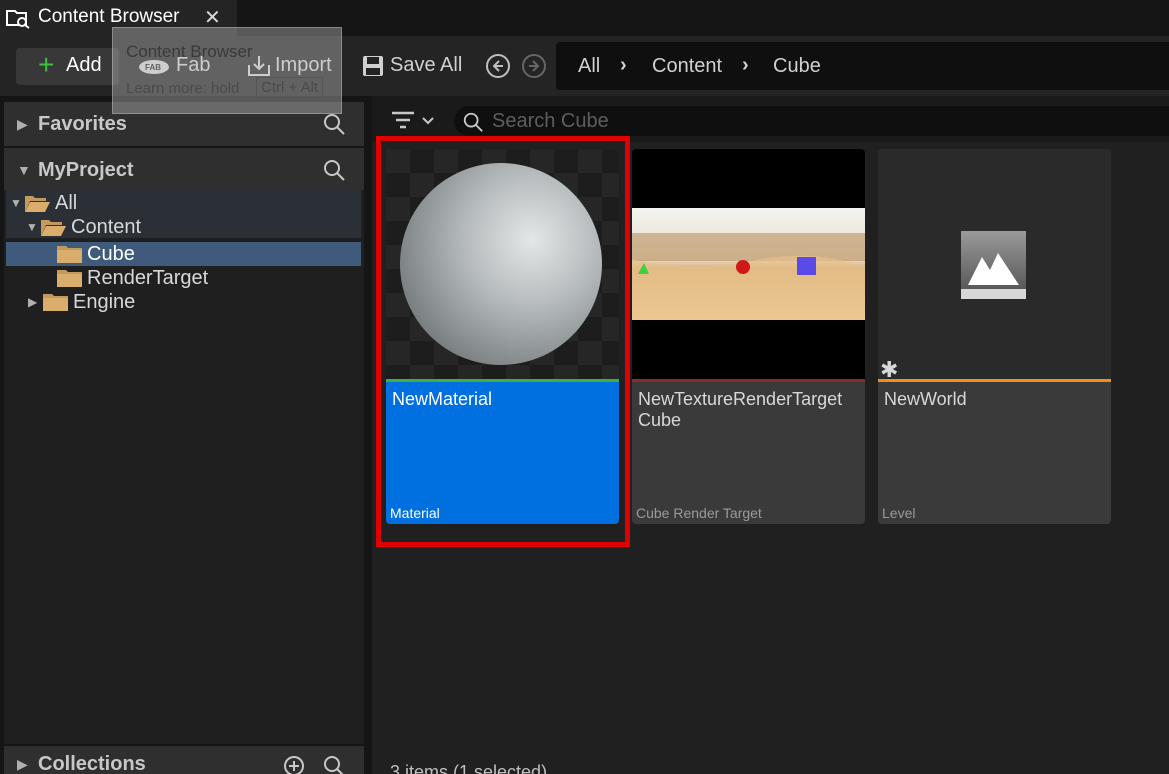 Image resolution: width=1169 pixels, height=774 pixels. I want to click on breadcrumb: All › Content › Cube, so click(862, 66).